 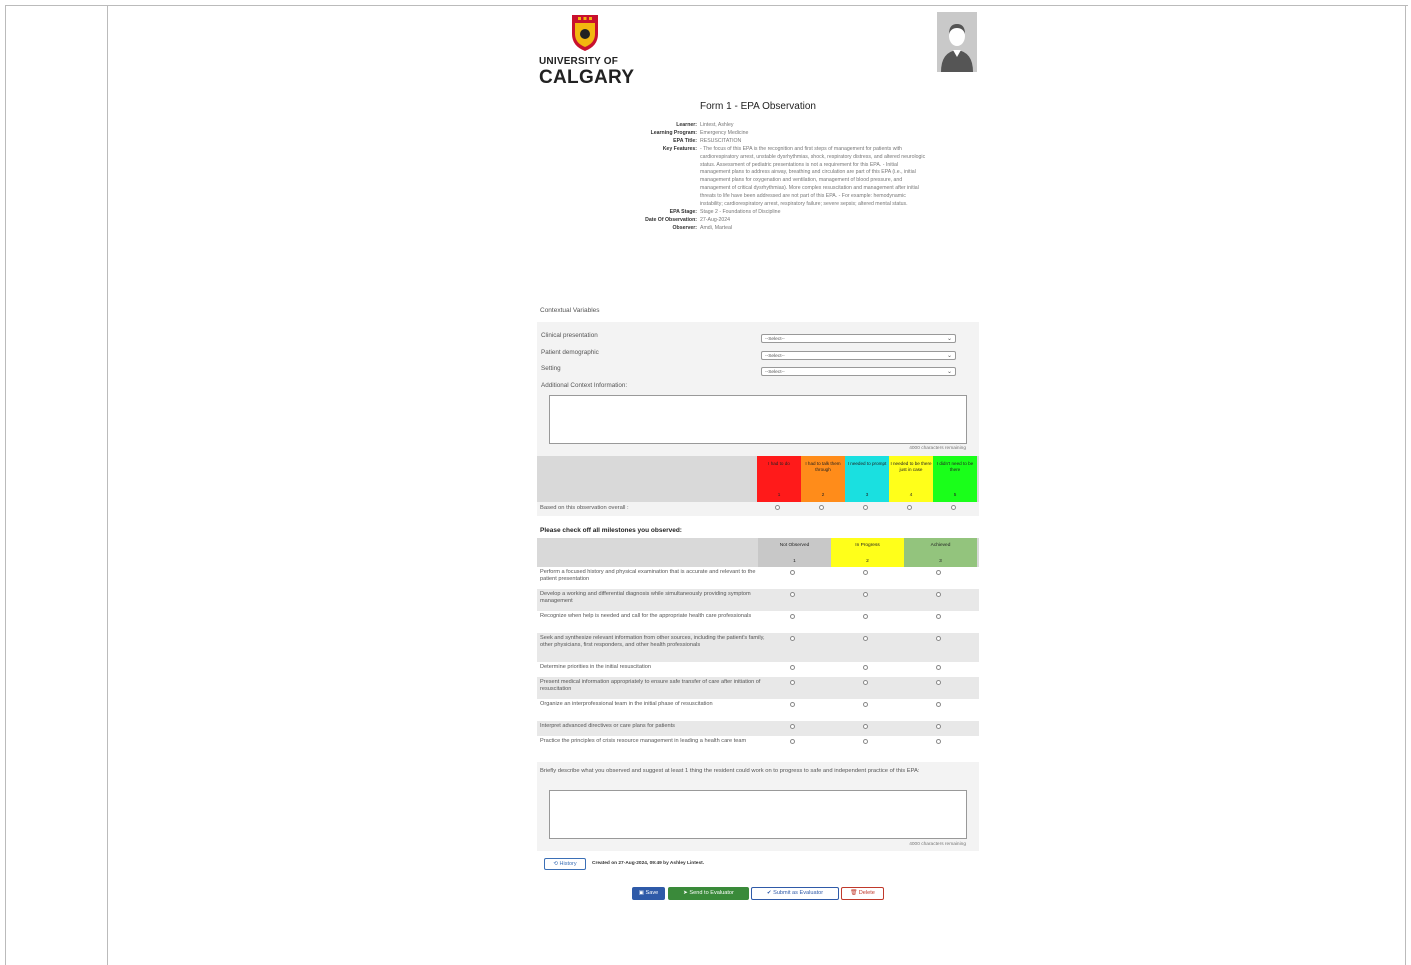 I want to click on scale-number: 4, so click(x=911, y=494).